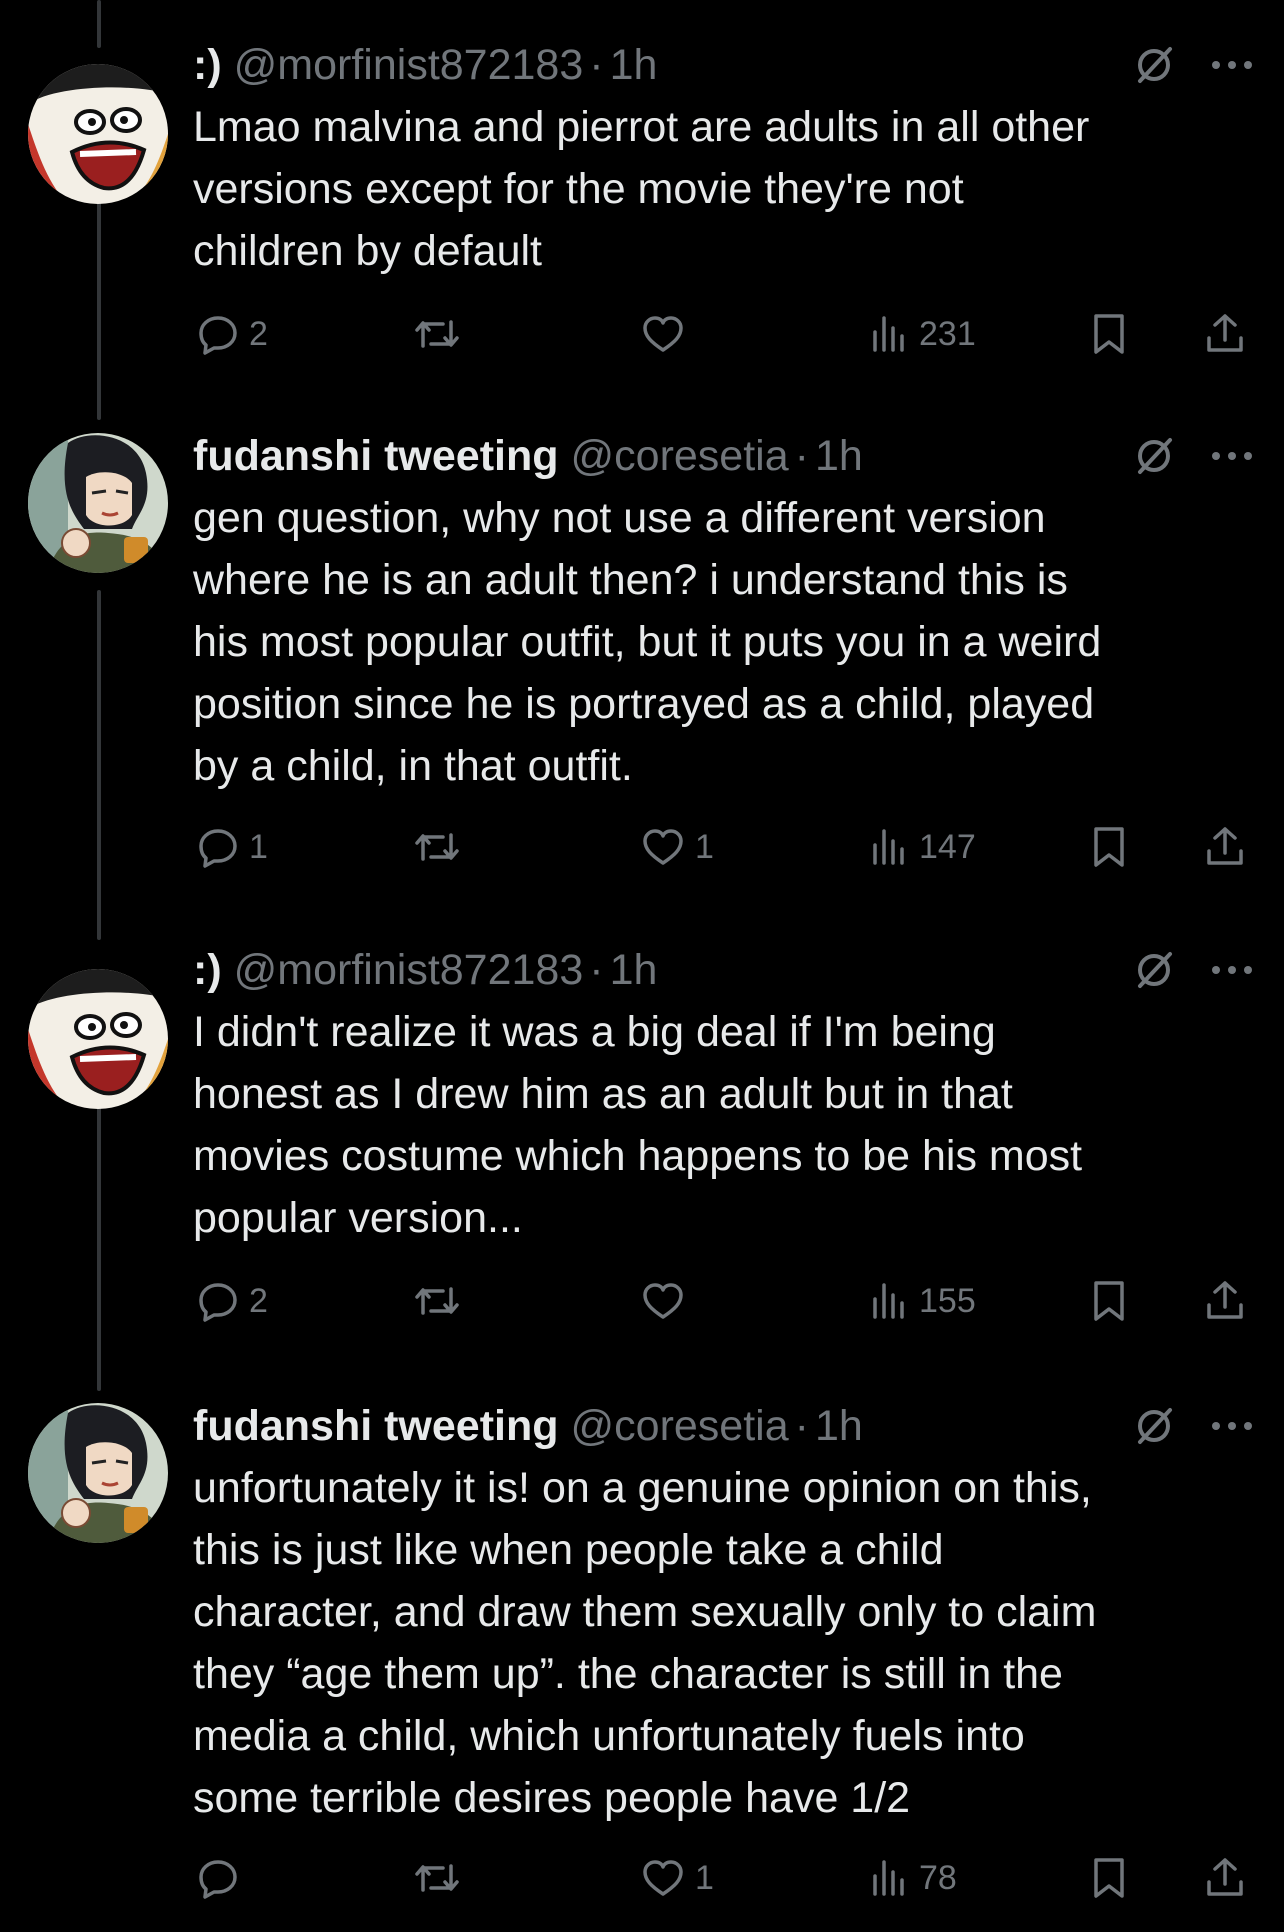  Describe the element at coordinates (723, 847) in the screenshot. I see `tweet-actions: 1 1 147` at that location.